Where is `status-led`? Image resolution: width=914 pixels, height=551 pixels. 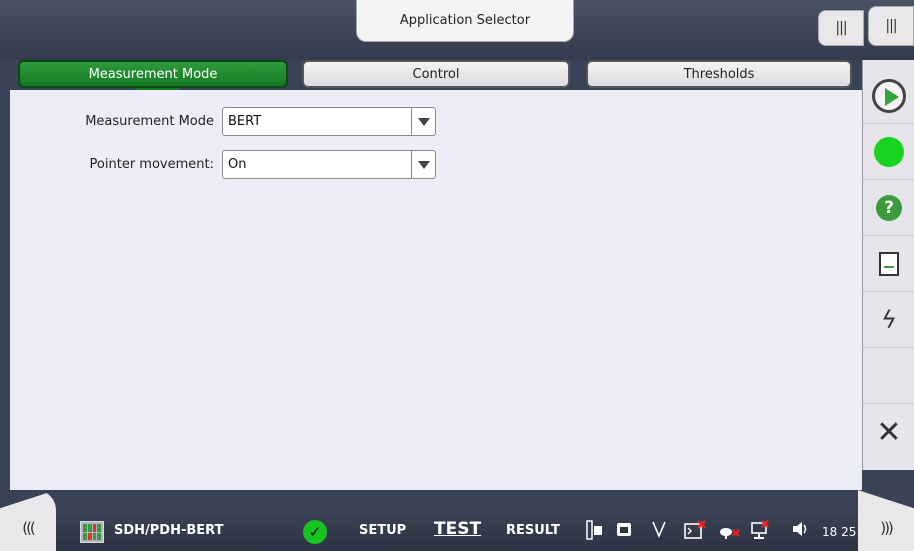 status-led is located at coordinates (888, 152).